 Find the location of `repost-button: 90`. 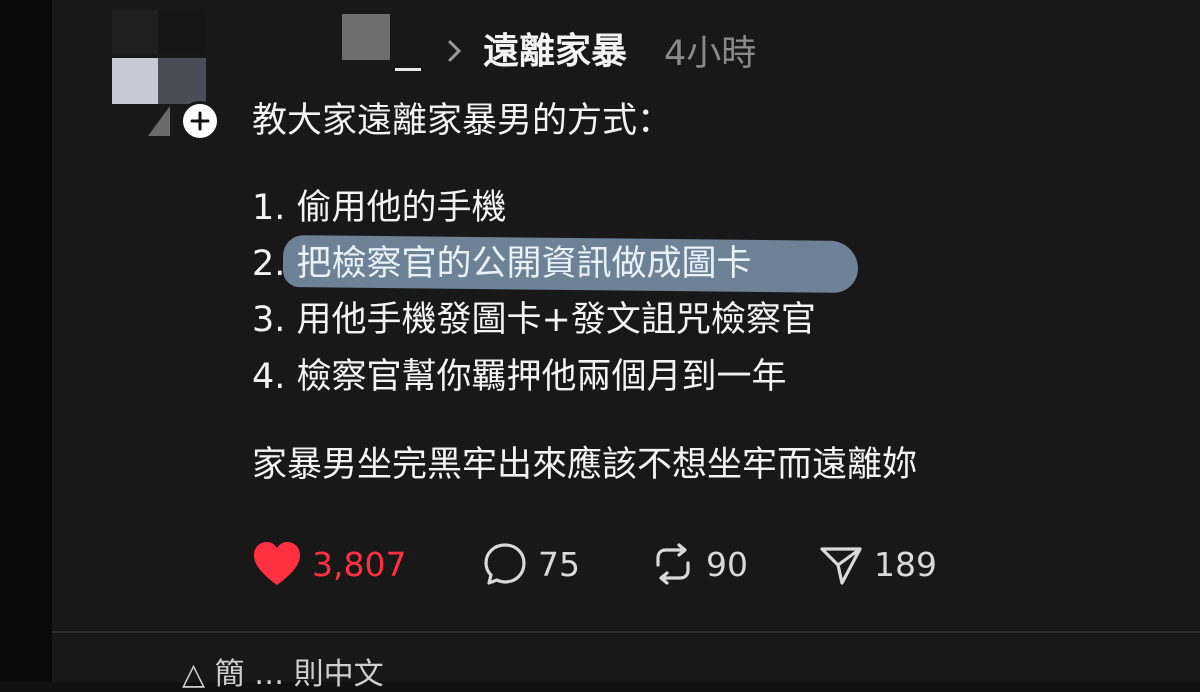

repost-button: 90 is located at coordinates (699, 564).